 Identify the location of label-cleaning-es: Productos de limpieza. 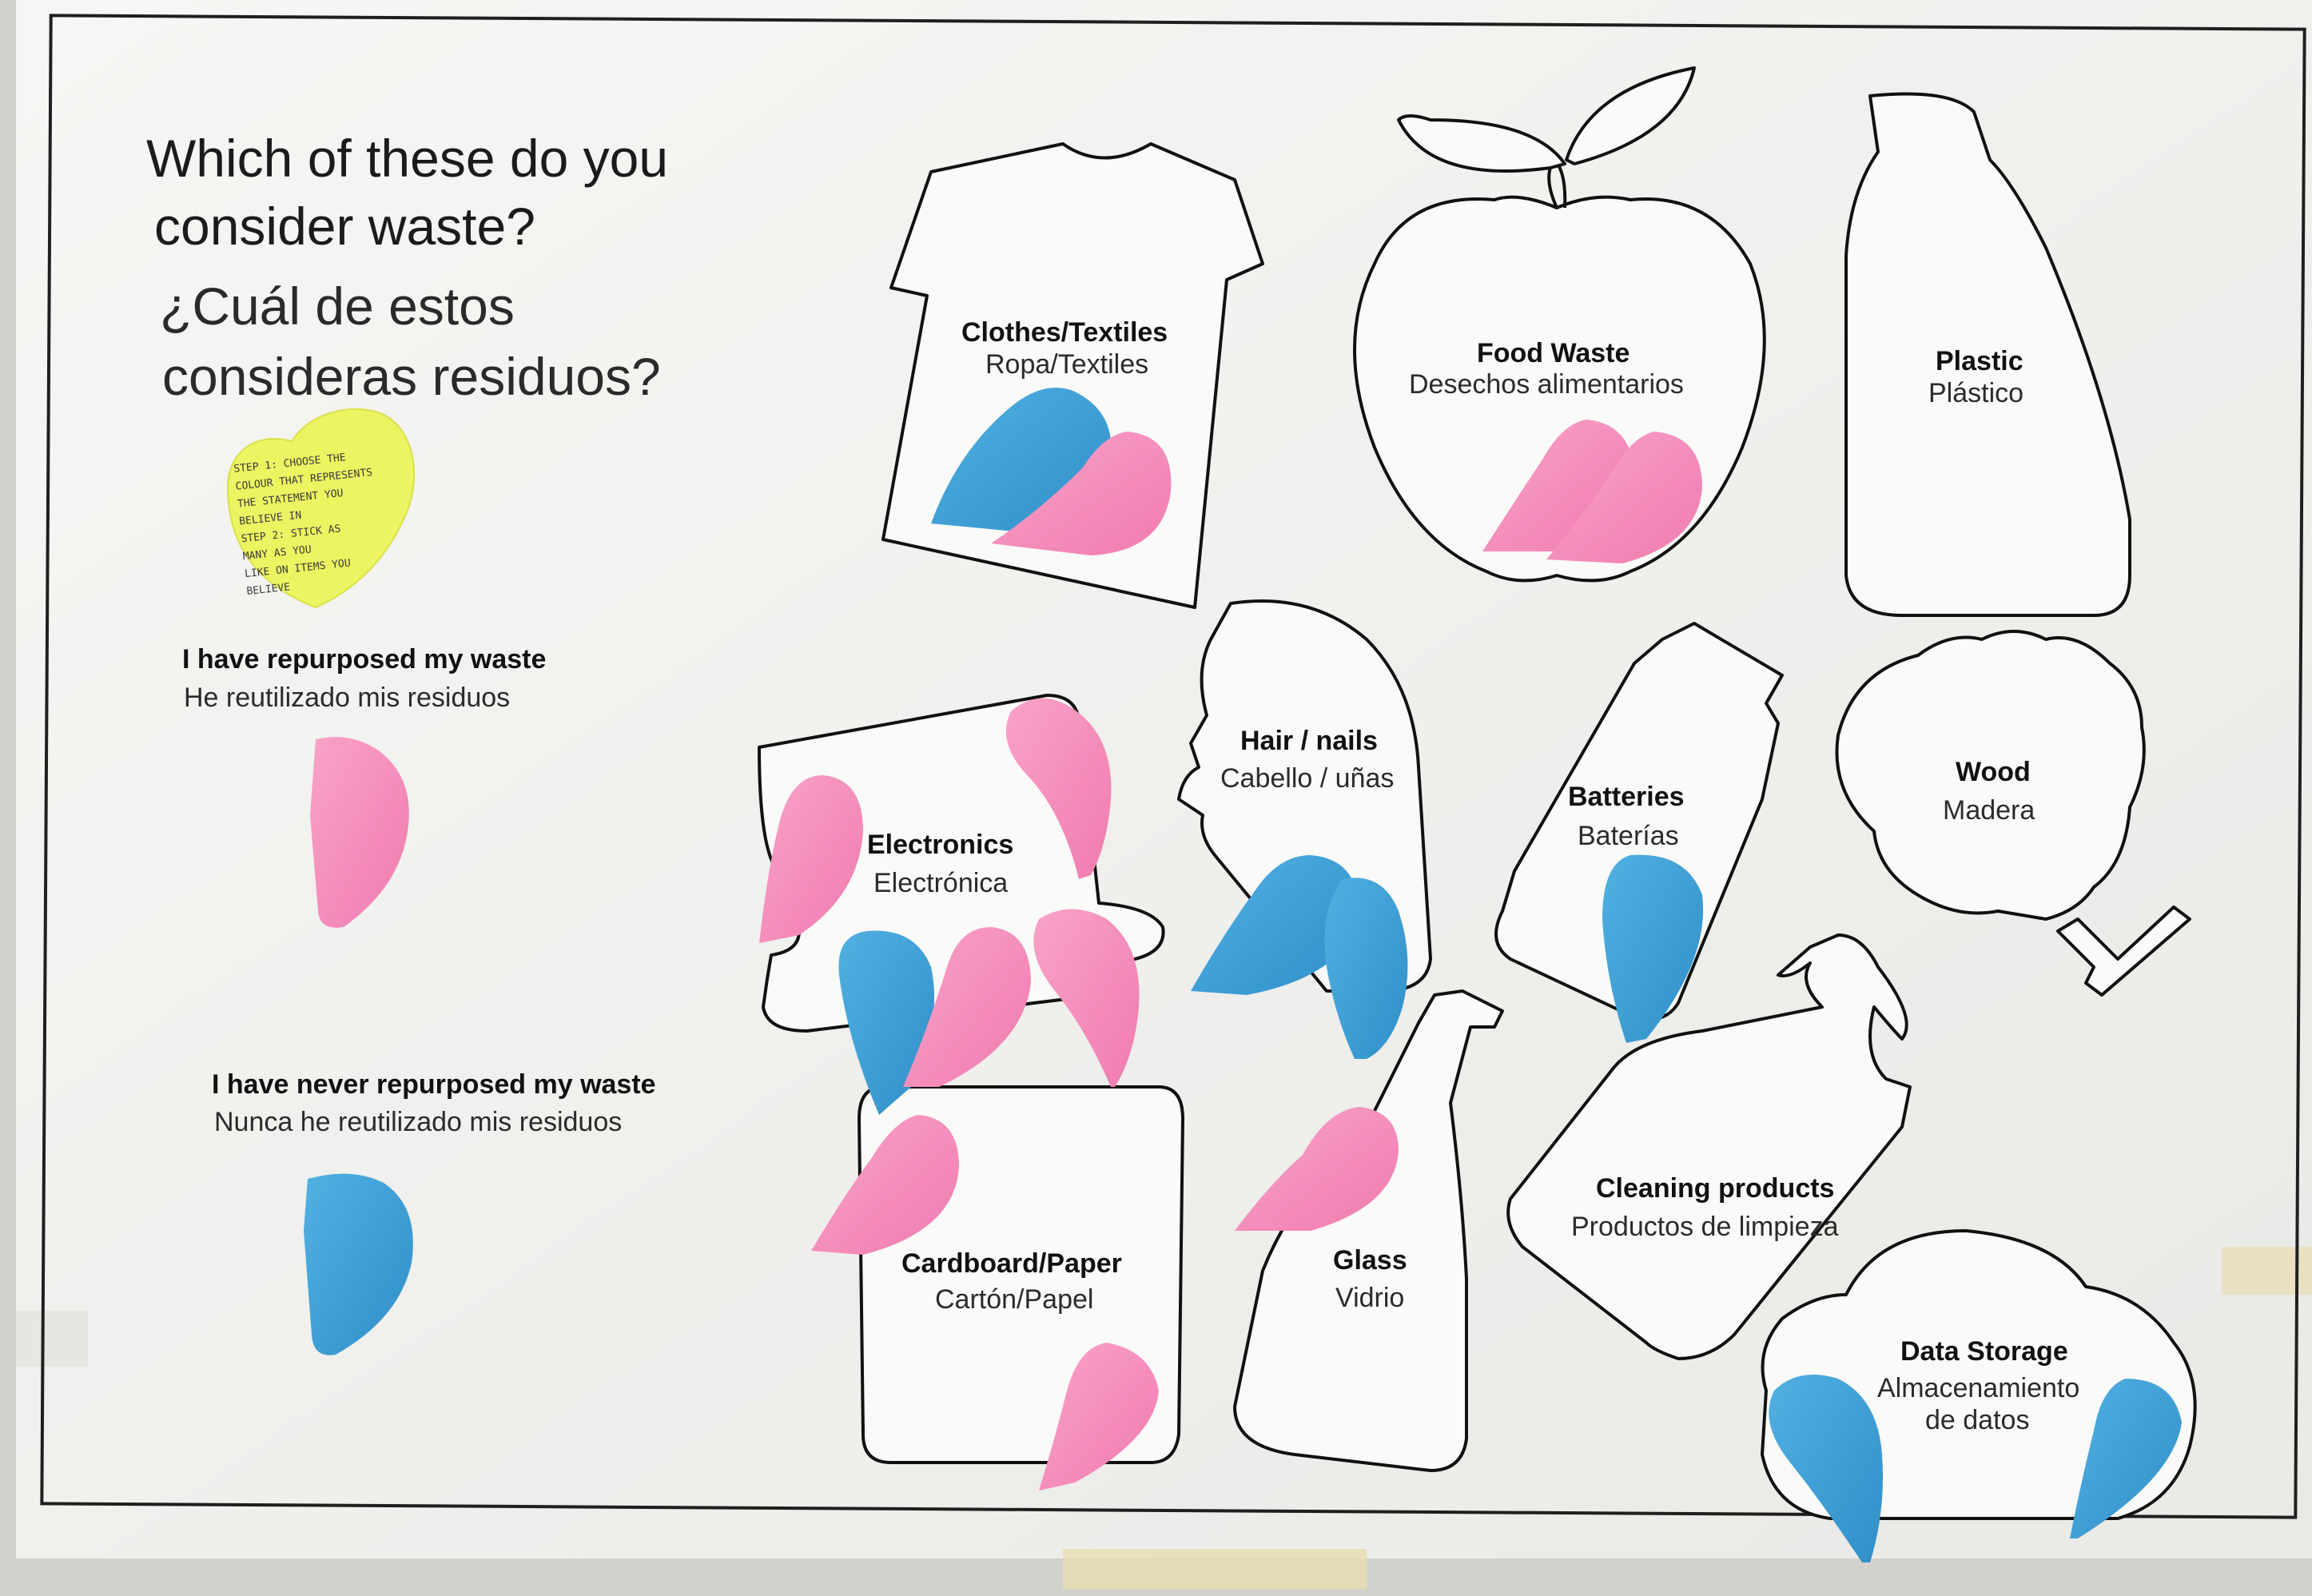
(1705, 1227).